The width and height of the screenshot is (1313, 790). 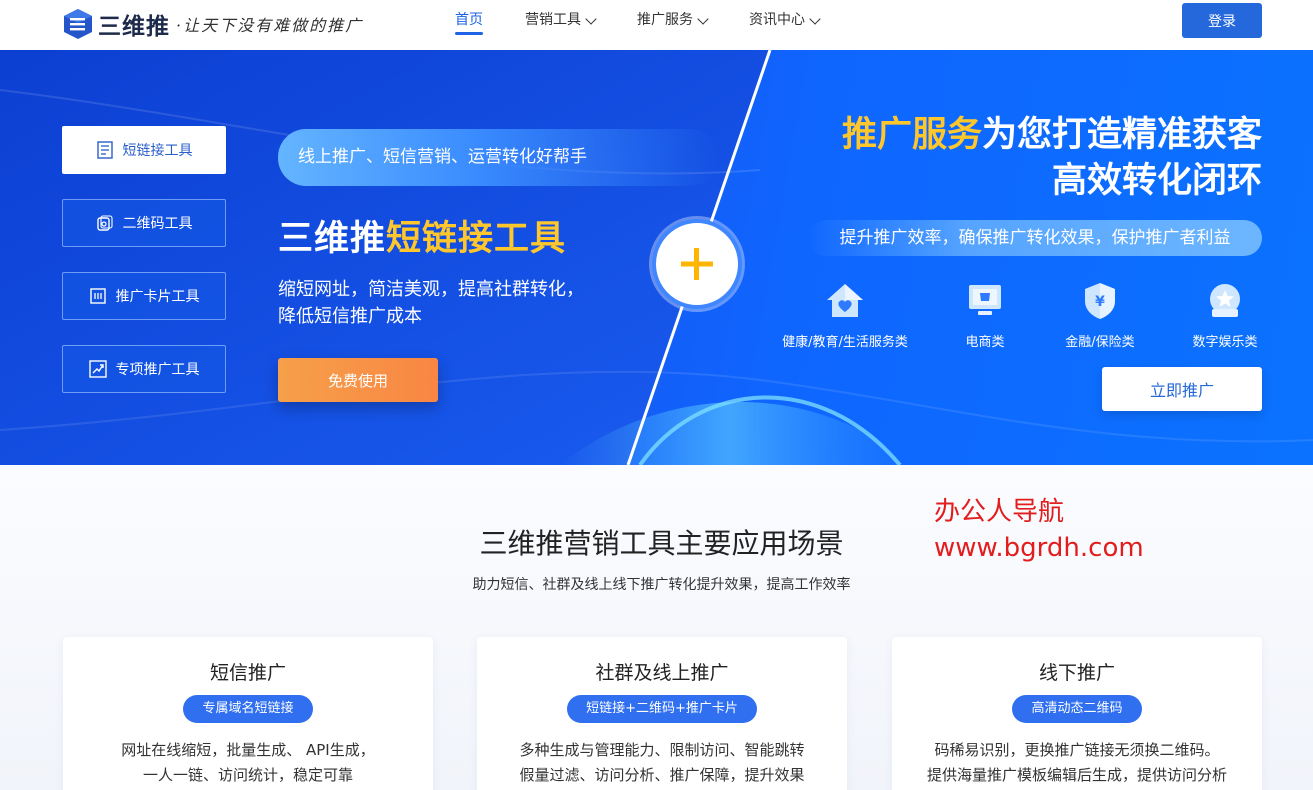 I want to click on logo-slogan: ·让天下没有难做的推广, so click(x=270, y=25).